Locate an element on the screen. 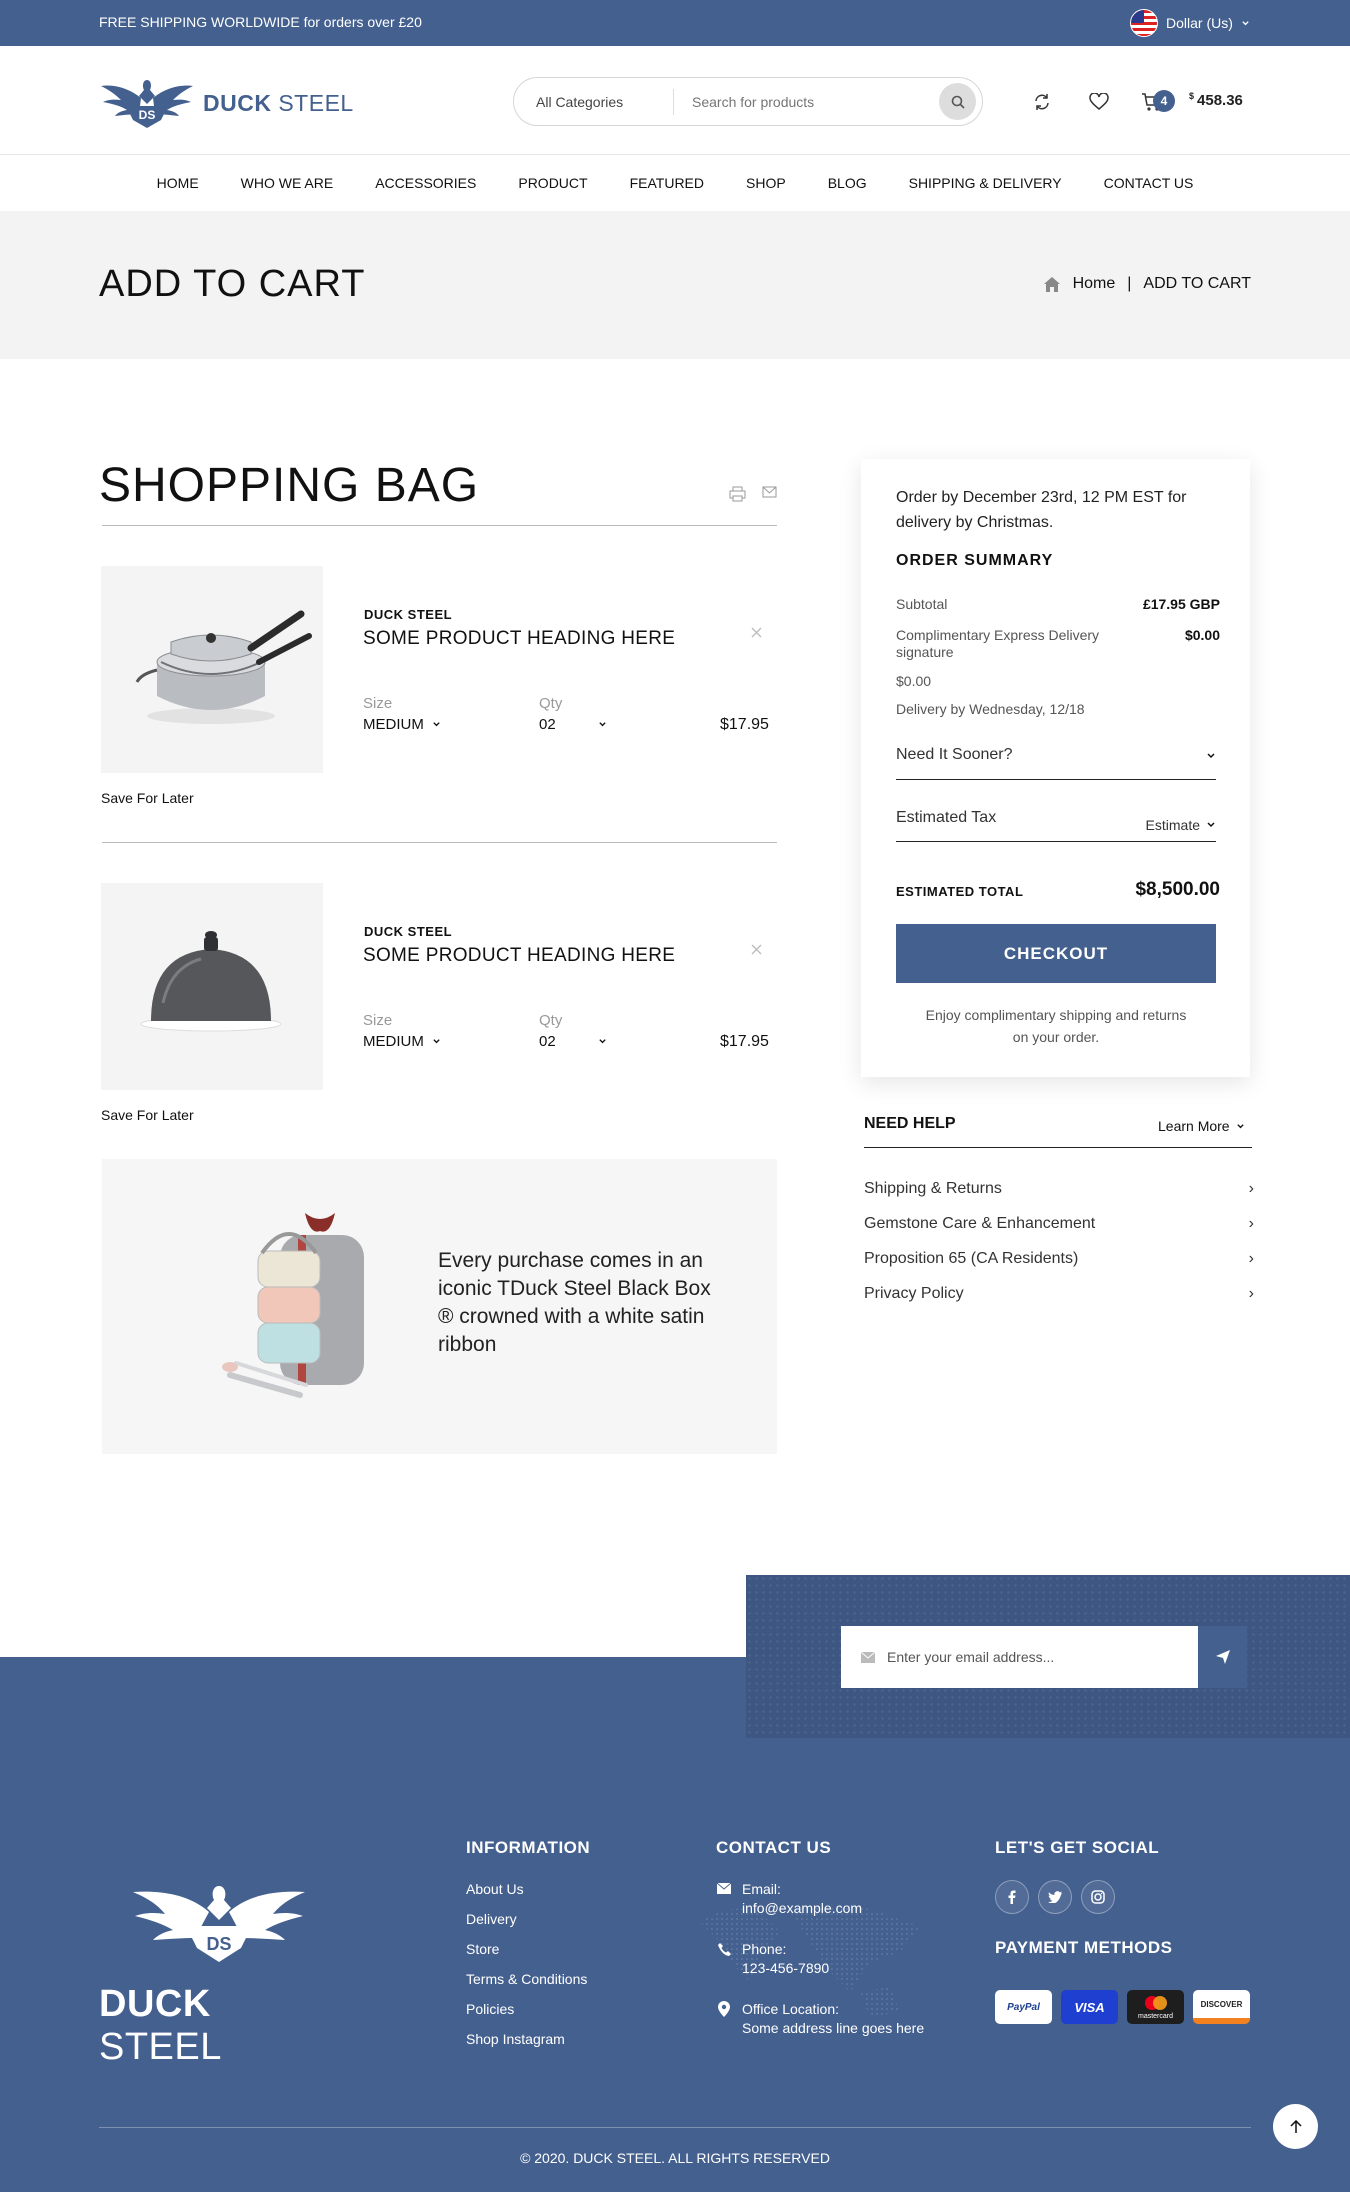 This screenshot has width=1350, height=2192. express-delivery-label: Complimentary Express Delivery signature is located at coordinates (998, 643).